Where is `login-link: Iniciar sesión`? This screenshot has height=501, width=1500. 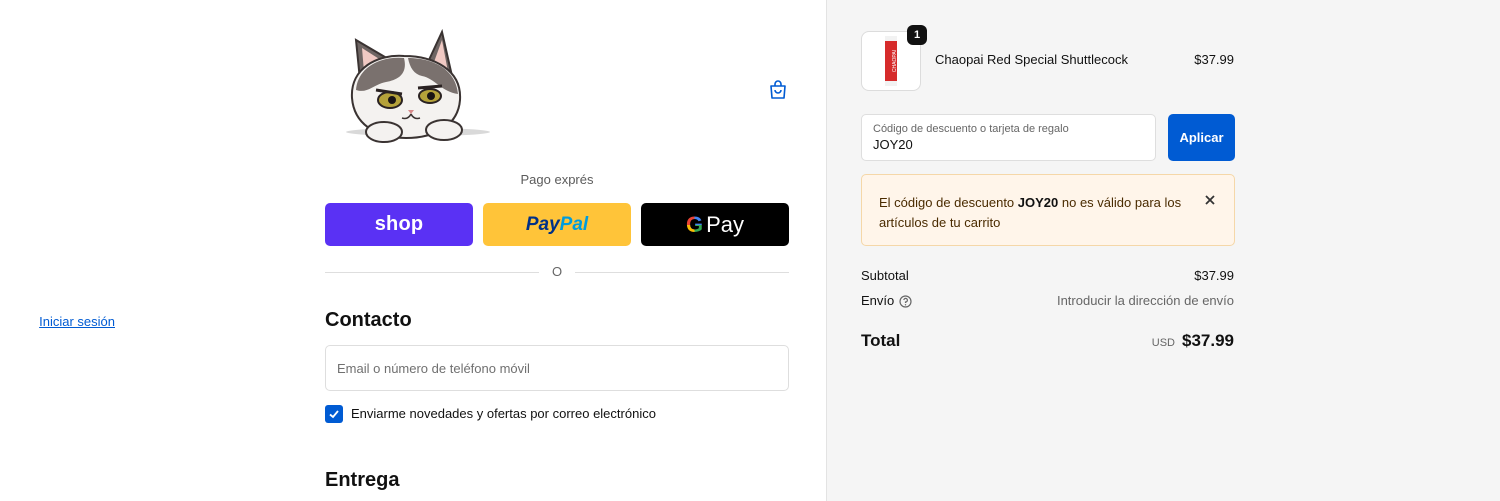
login-link: Iniciar sesión is located at coordinates (77, 321).